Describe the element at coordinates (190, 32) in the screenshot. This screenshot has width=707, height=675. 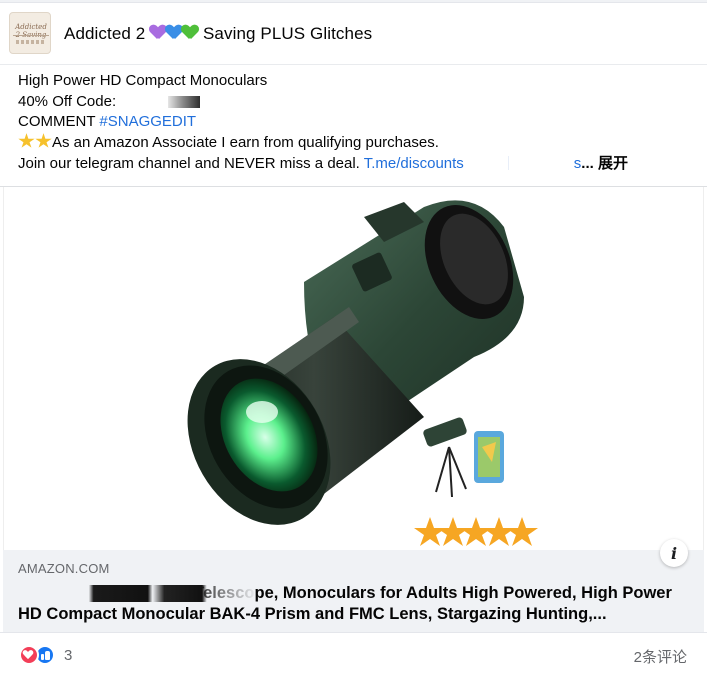
I see `green-heart-icon` at that location.